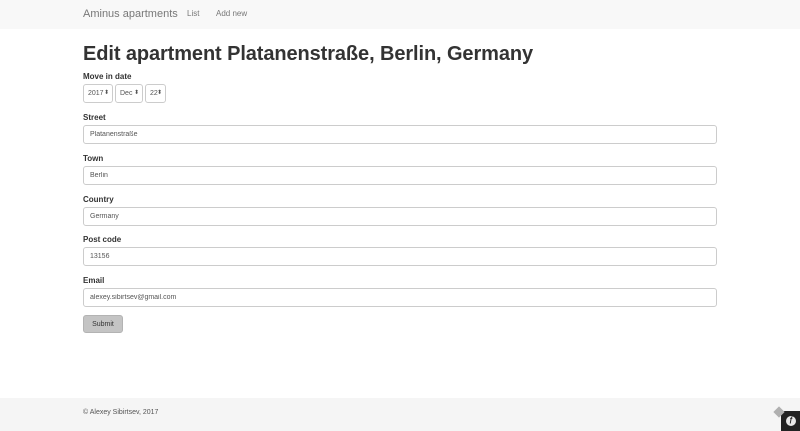 The width and height of the screenshot is (800, 431). I want to click on street-input, so click(400, 134).